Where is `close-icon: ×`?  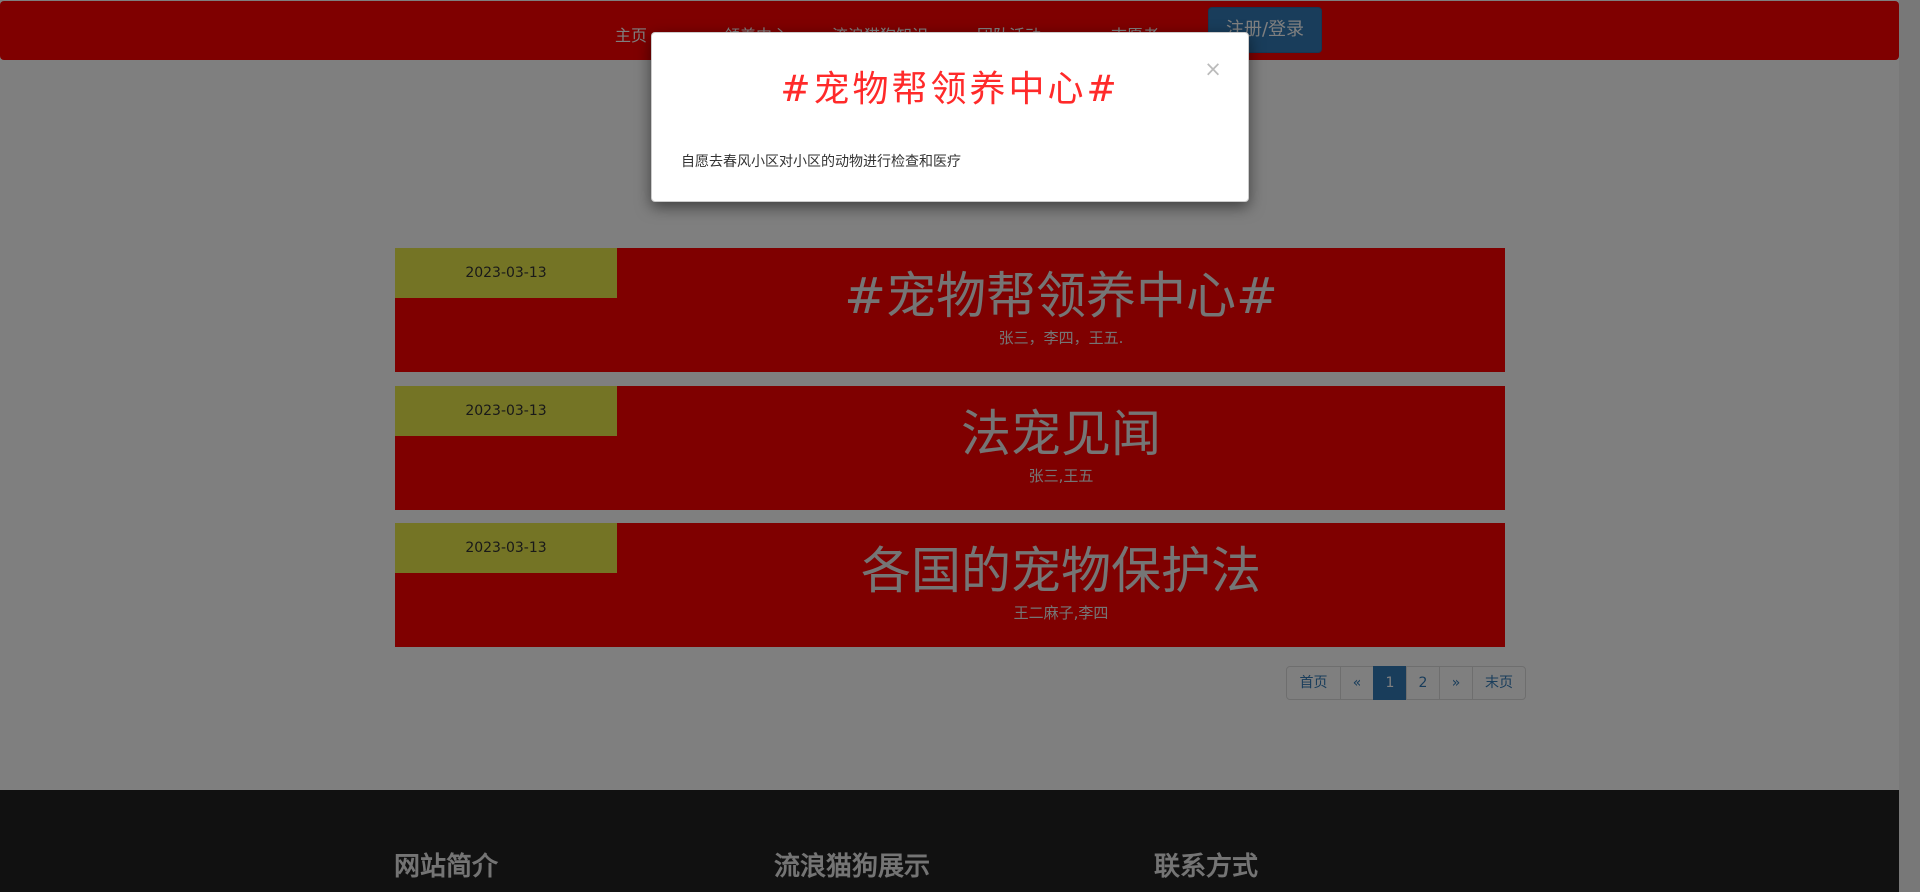 close-icon: × is located at coordinates (1213, 69).